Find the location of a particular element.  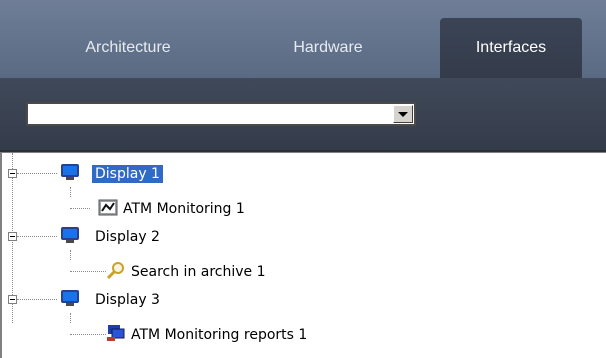

tree-node-atm-monitoring-reports-1: ATM Monitoring reports 1 is located at coordinates (219, 335).